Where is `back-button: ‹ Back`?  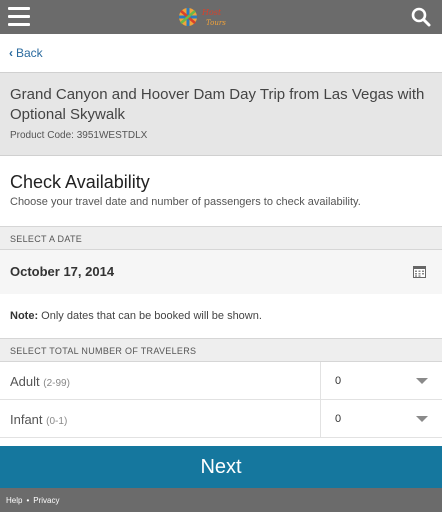
back-button: ‹ Back is located at coordinates (26, 53).